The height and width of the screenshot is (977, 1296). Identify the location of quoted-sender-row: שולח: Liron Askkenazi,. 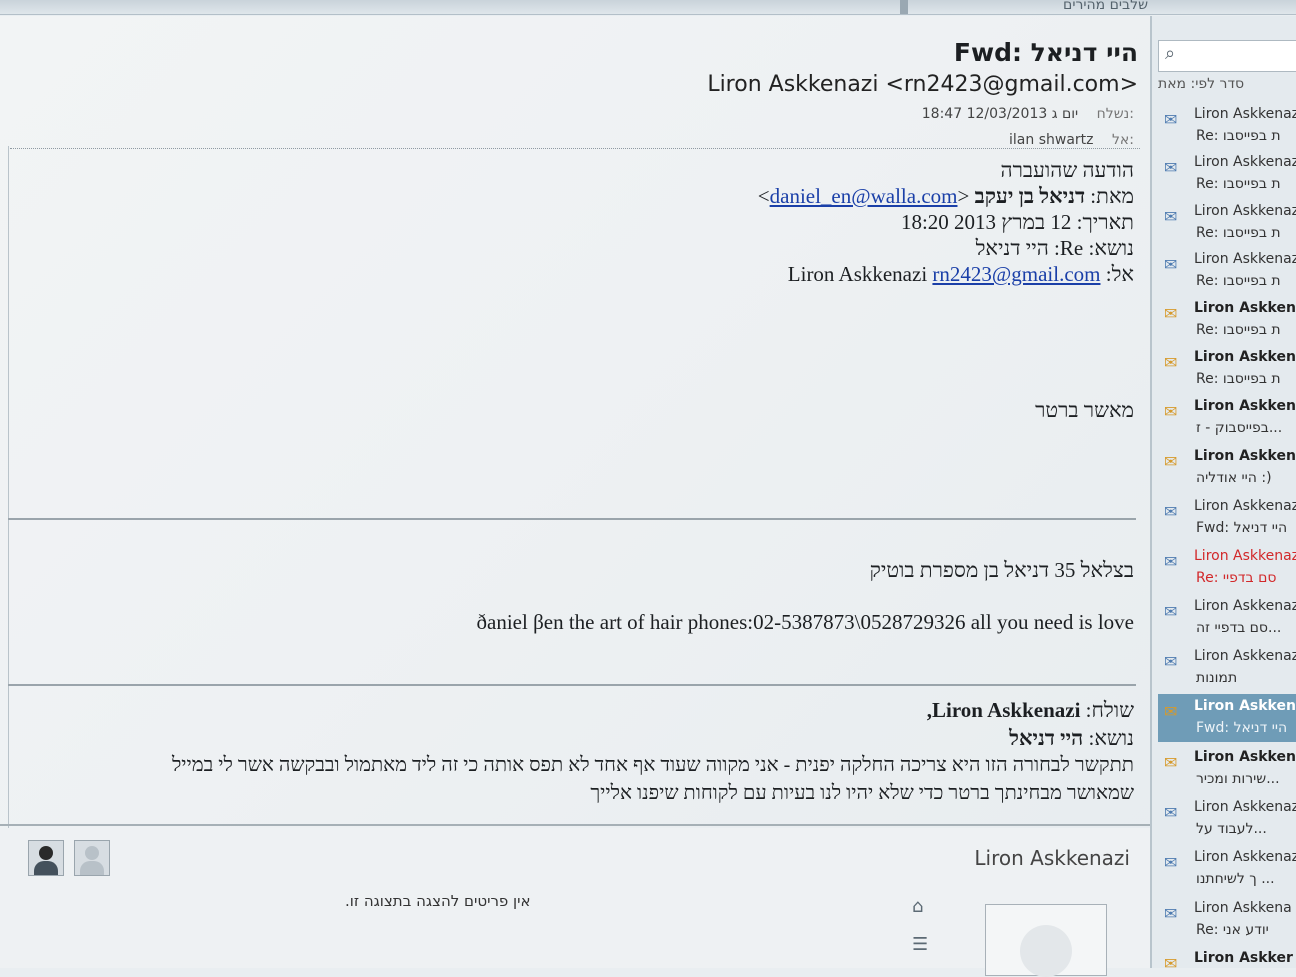
(1030, 710).